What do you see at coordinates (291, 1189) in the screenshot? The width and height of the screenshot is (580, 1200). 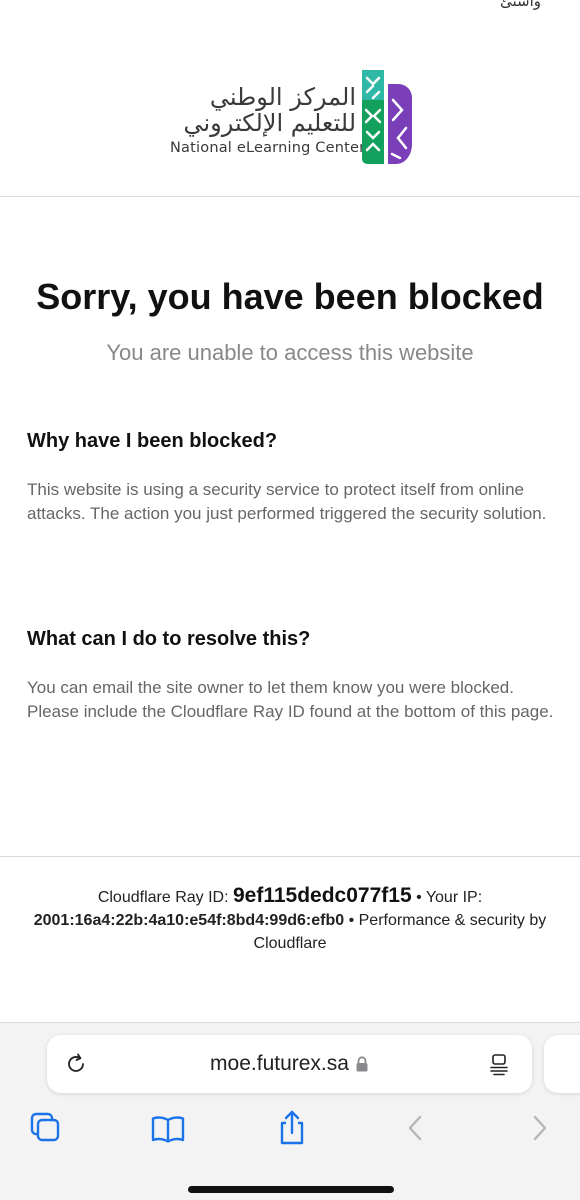 I see `home-indicator` at bounding box center [291, 1189].